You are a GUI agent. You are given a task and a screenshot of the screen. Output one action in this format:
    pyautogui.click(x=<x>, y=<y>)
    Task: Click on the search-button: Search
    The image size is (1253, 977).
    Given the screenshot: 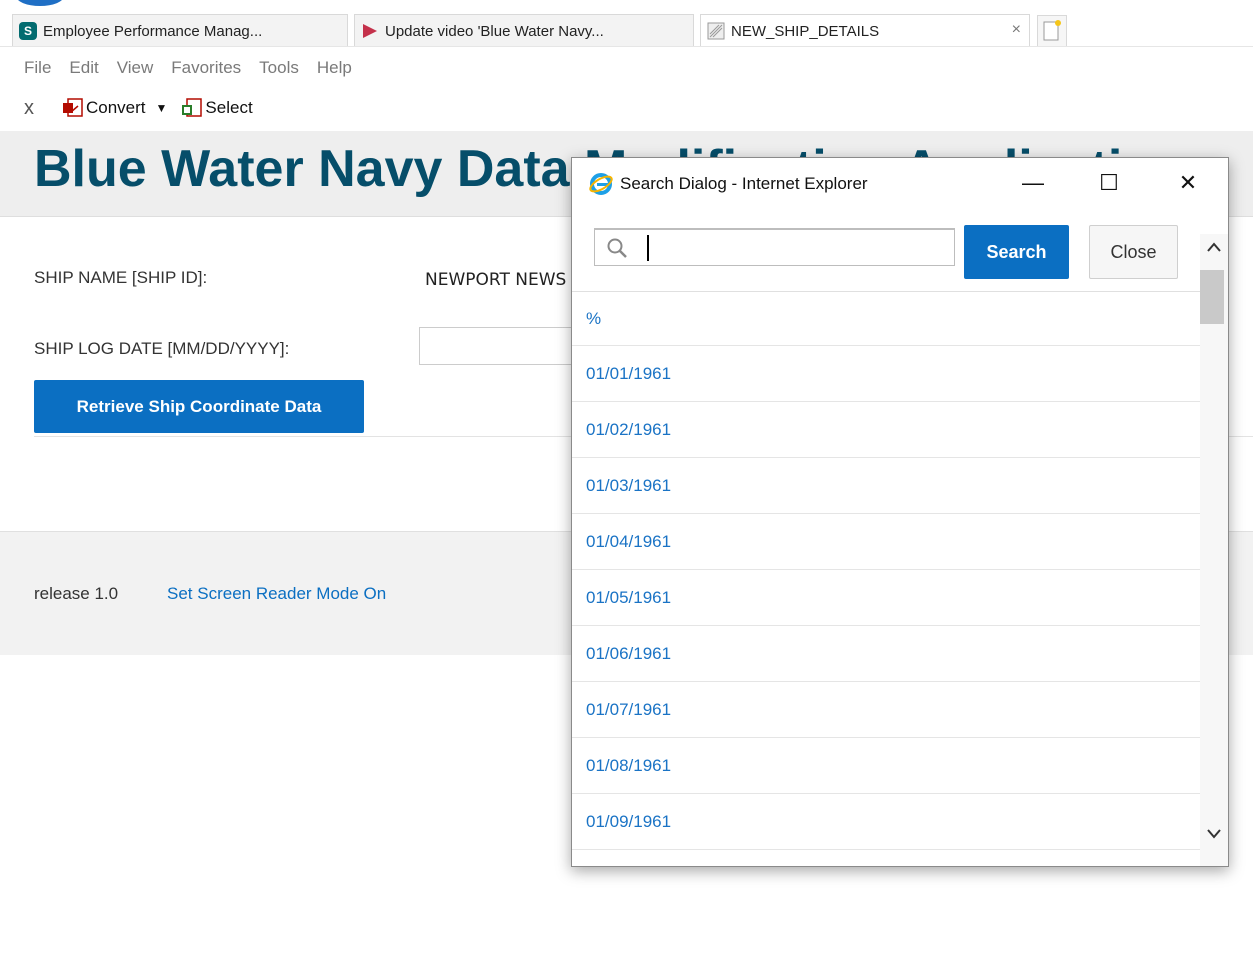 What is the action you would take?
    pyautogui.click(x=1016, y=252)
    